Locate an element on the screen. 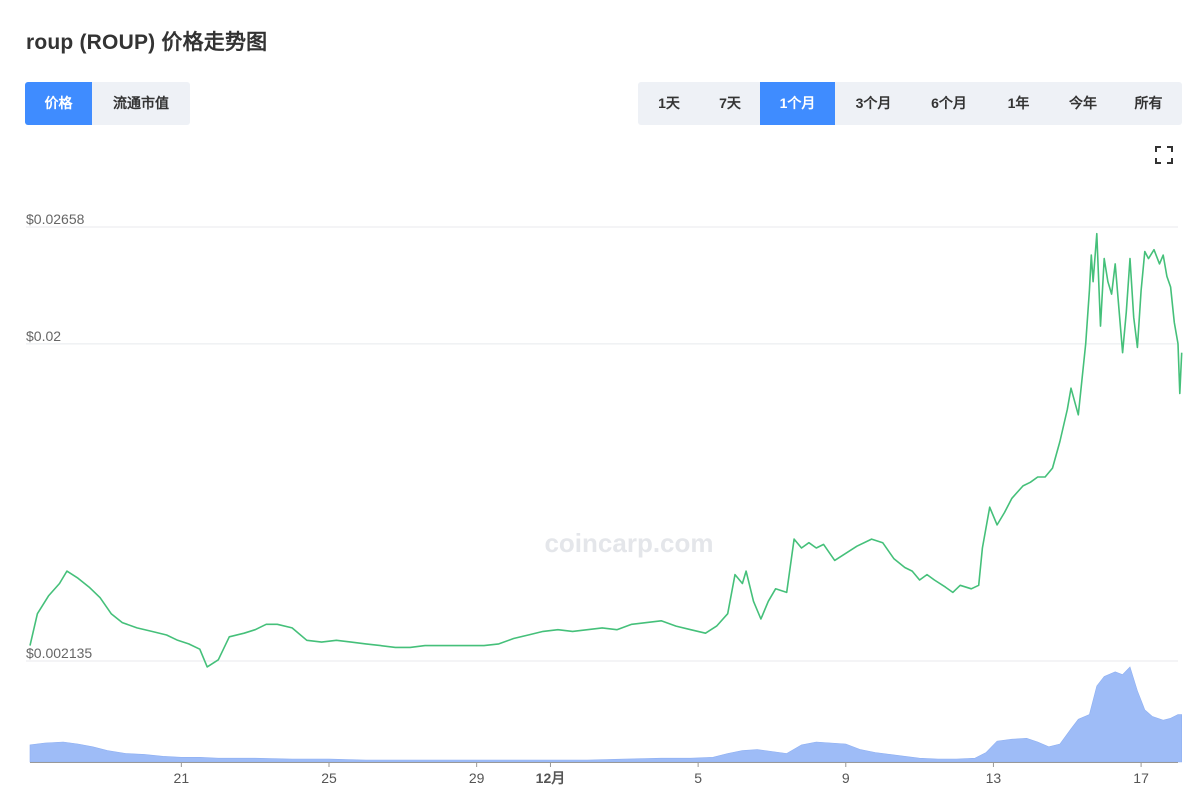  volume-area-group is located at coordinates (606, 714).